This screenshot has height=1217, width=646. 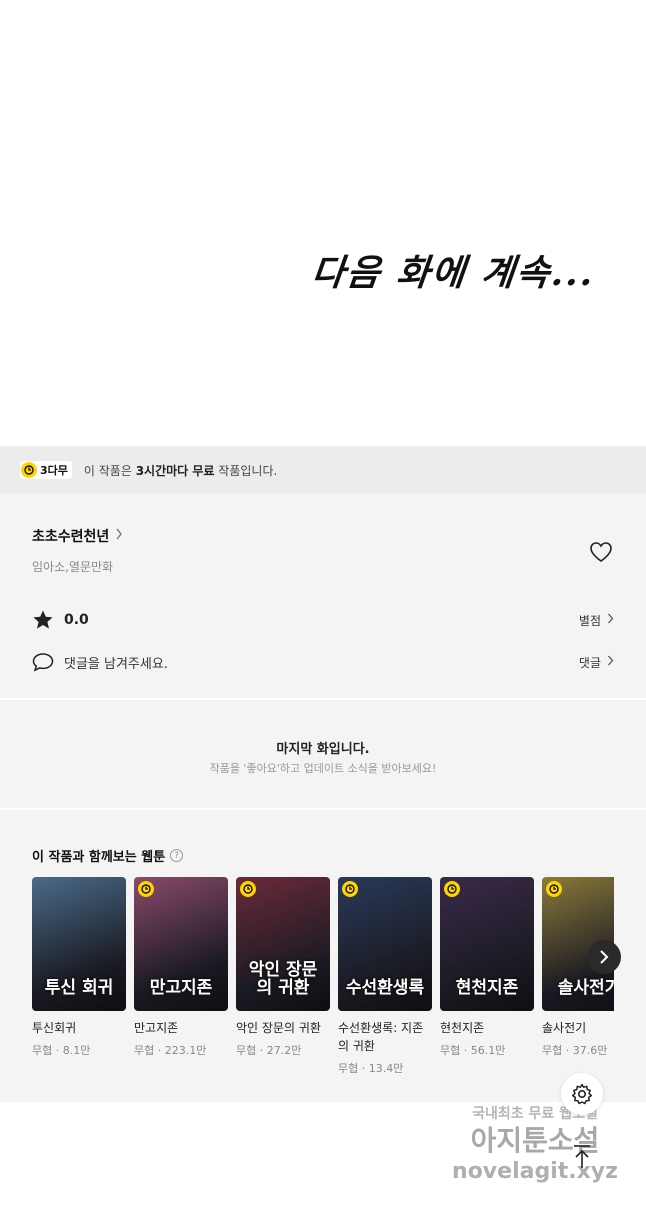 I want to click on thumbnail-title-art: 현천지존, so click(x=487, y=988).